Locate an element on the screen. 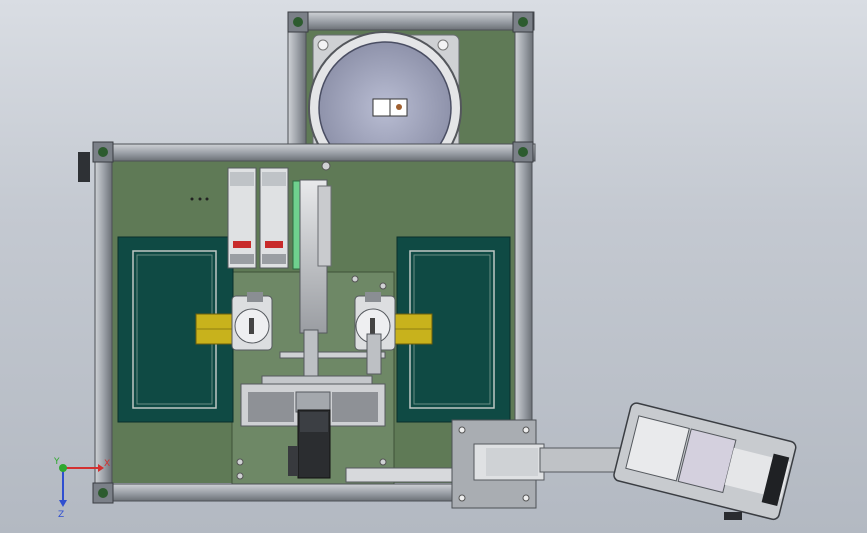  upper-frame-right-bar is located at coordinates (524, 87).